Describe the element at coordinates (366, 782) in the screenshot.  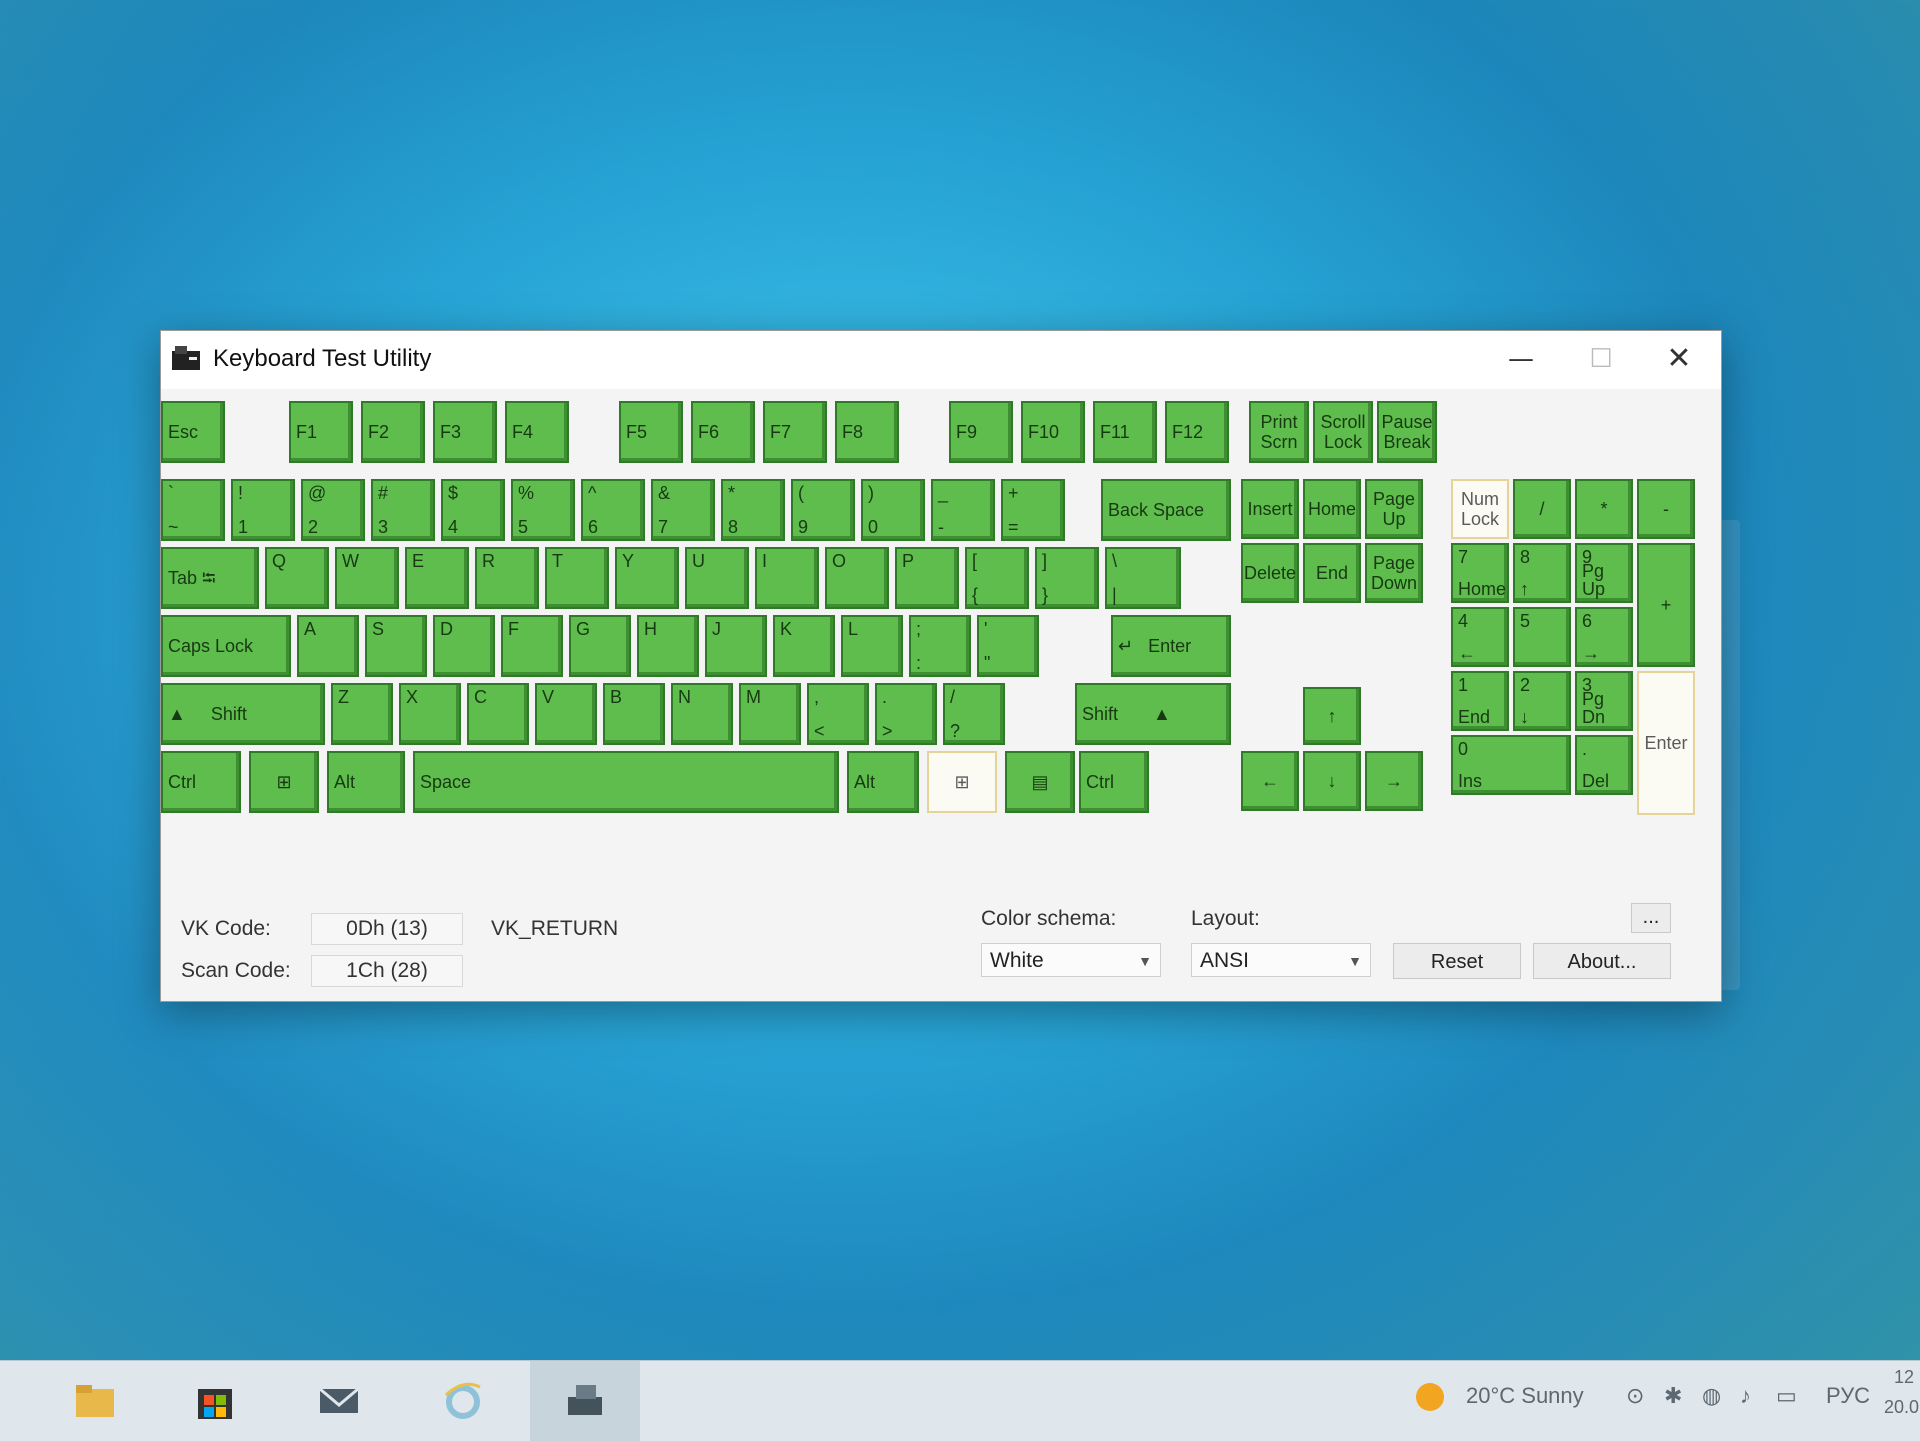
I see `key-left-alt: Alt` at that location.